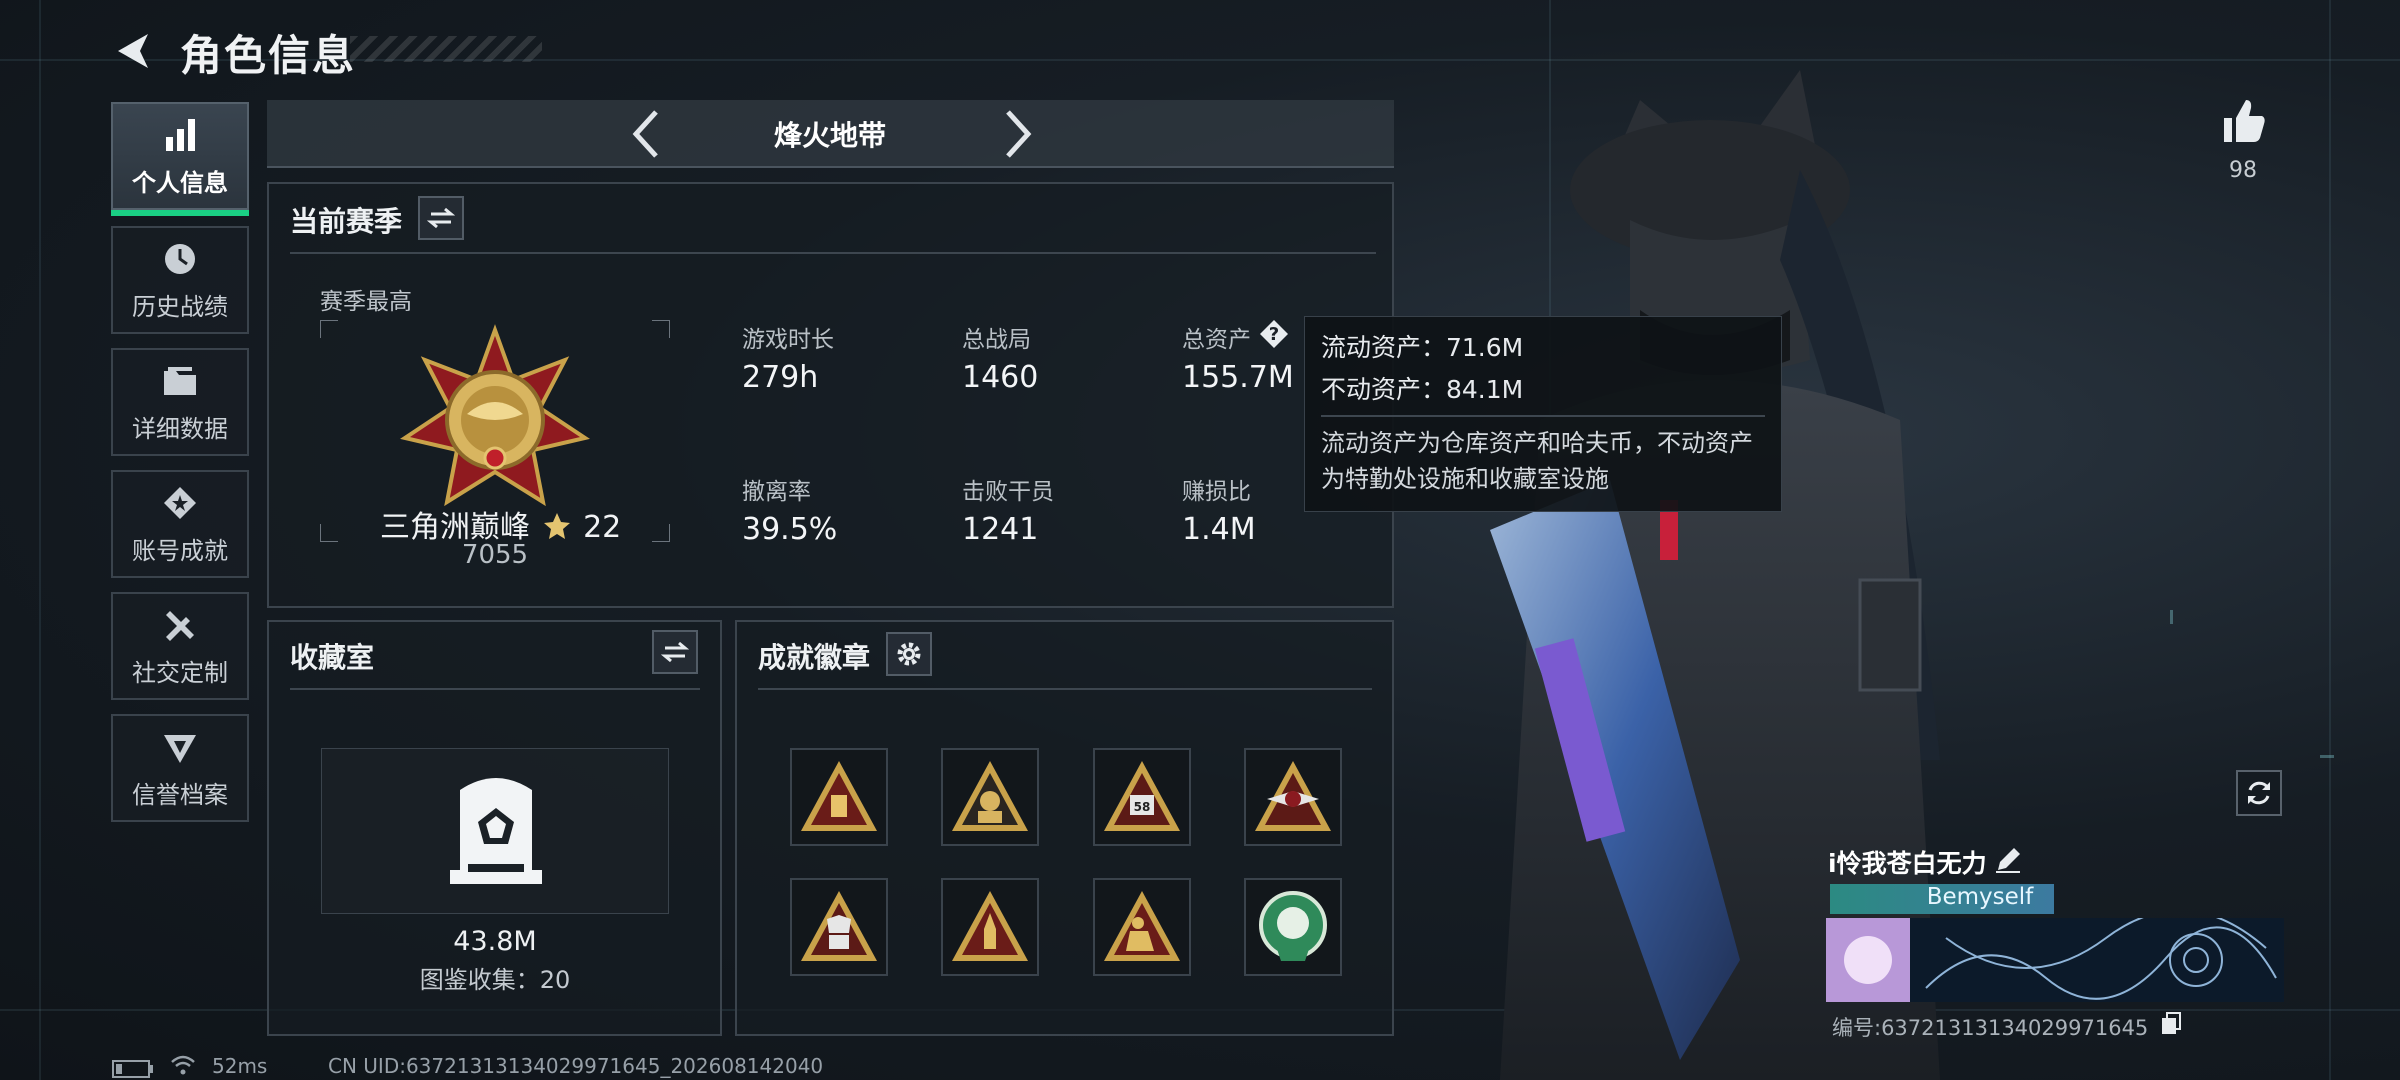  I want to click on display-case-icon, so click(496, 831).